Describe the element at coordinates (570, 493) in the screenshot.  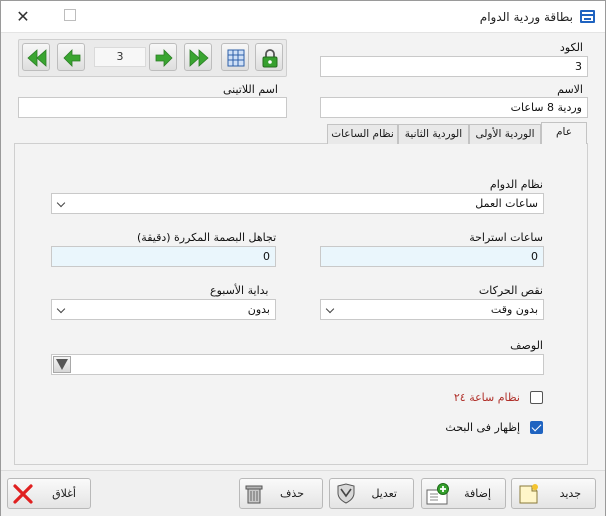
I see `new-button-label: جديد` at that location.